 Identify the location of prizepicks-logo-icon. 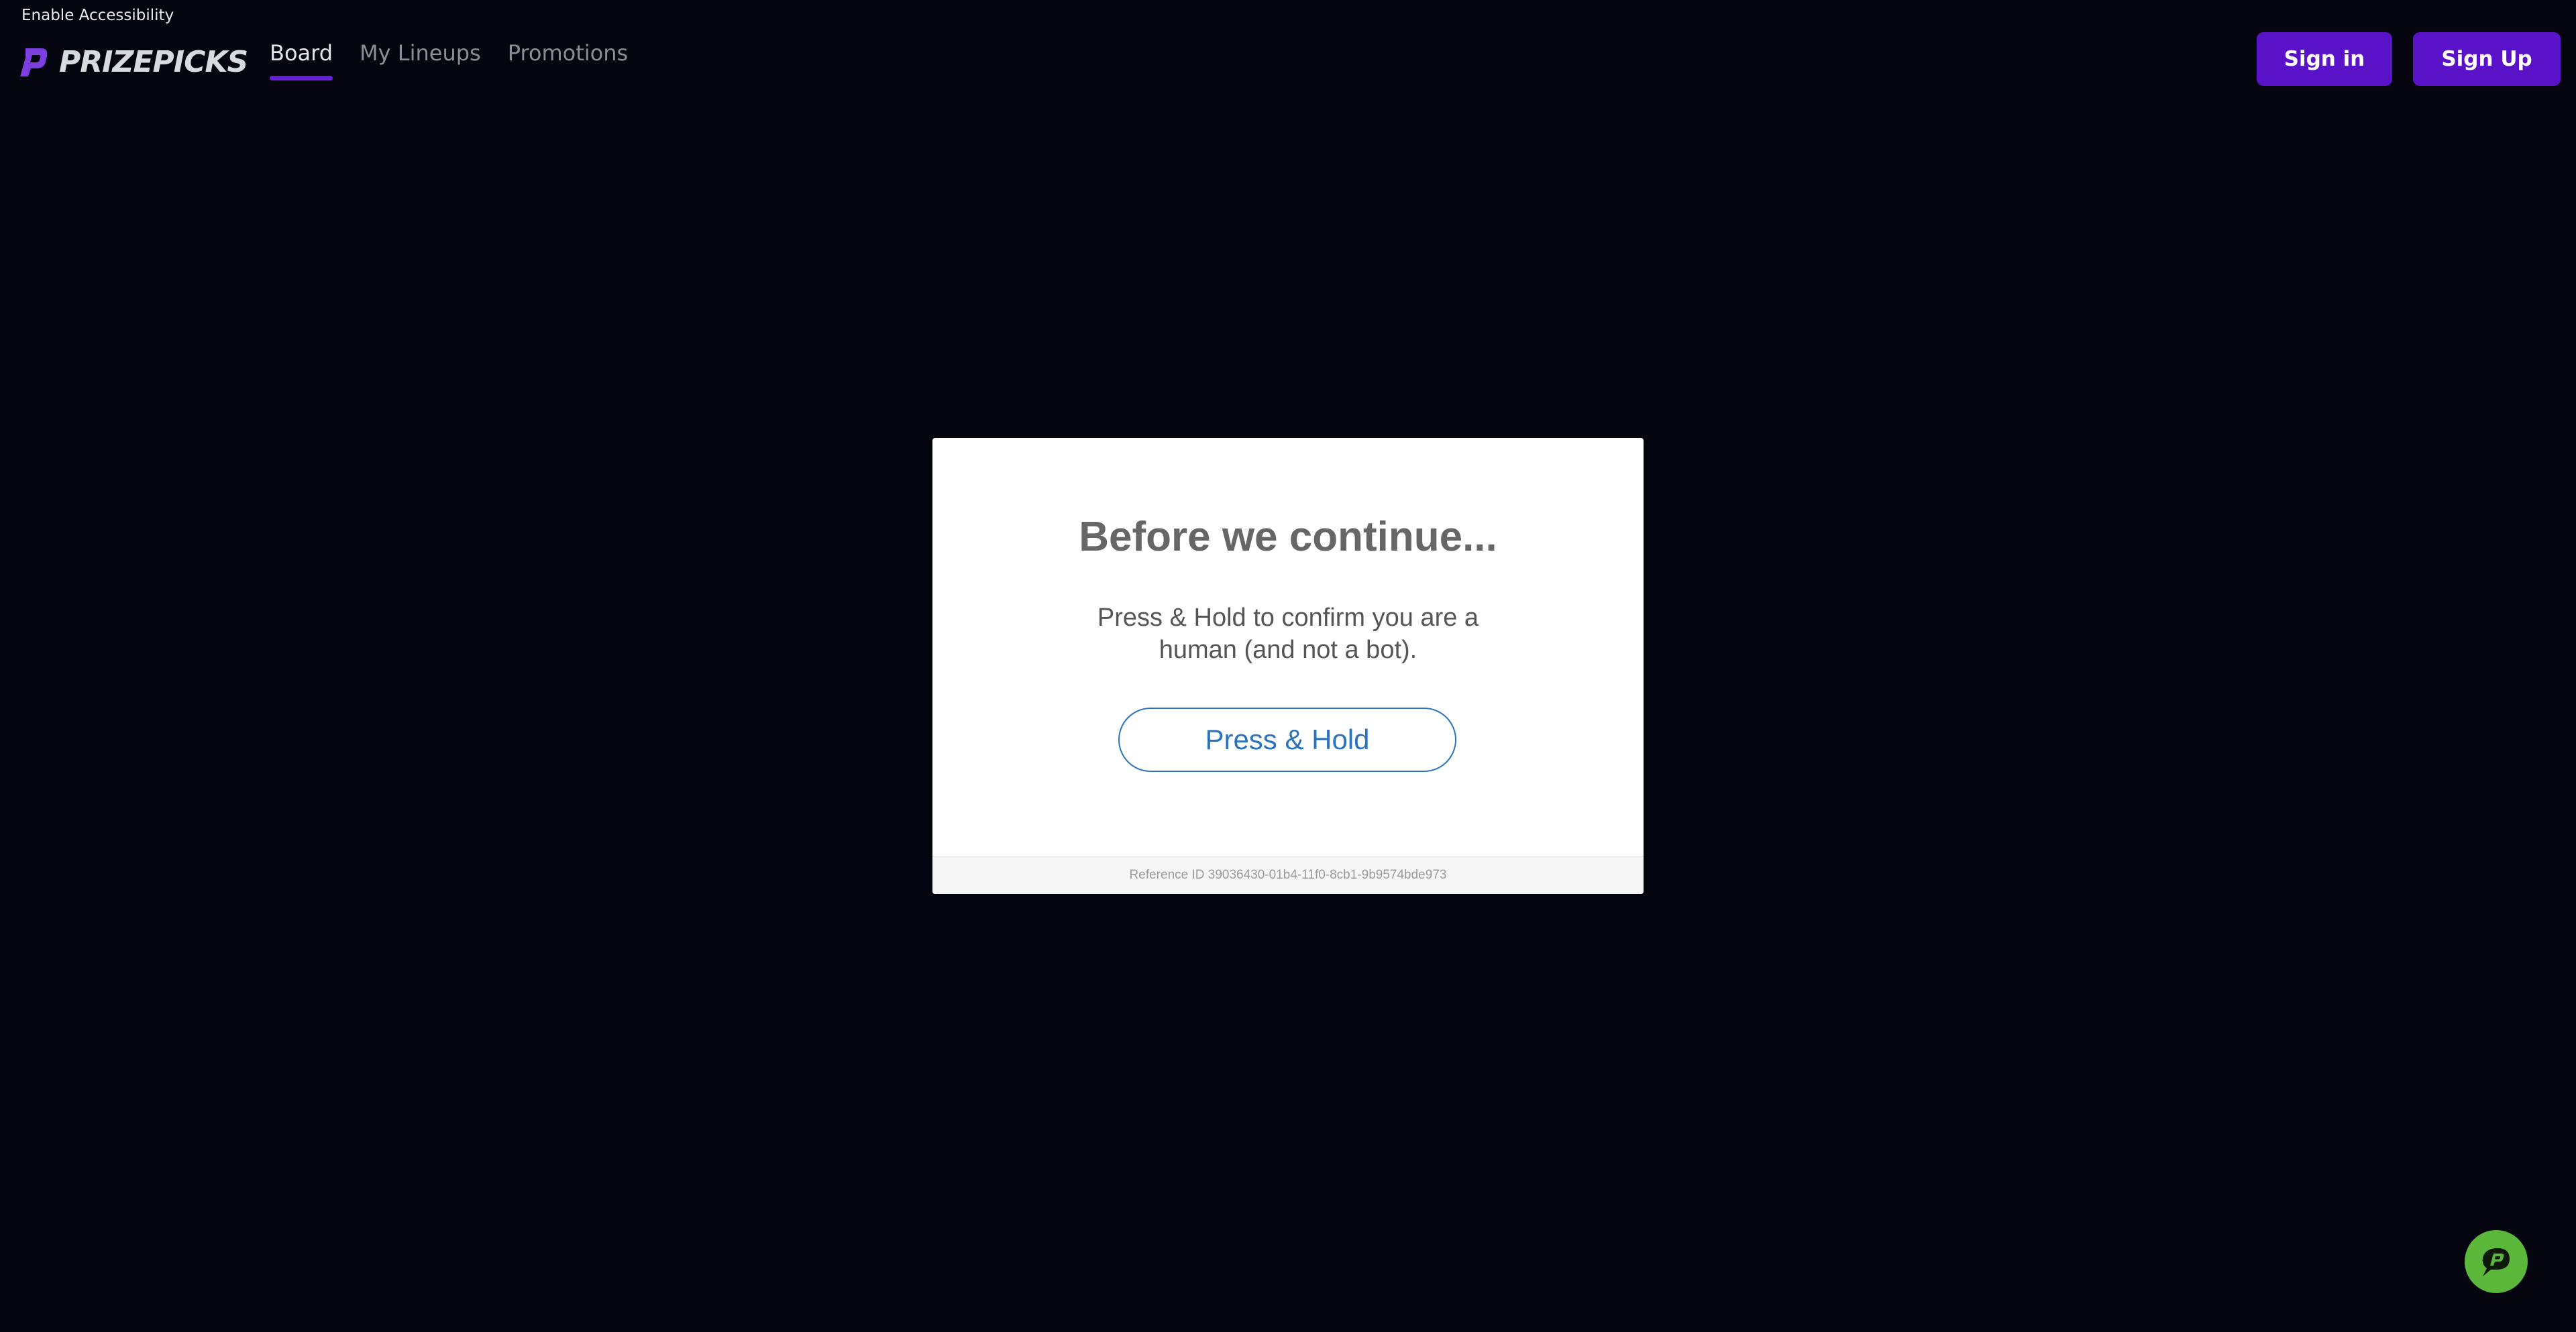
(34, 62).